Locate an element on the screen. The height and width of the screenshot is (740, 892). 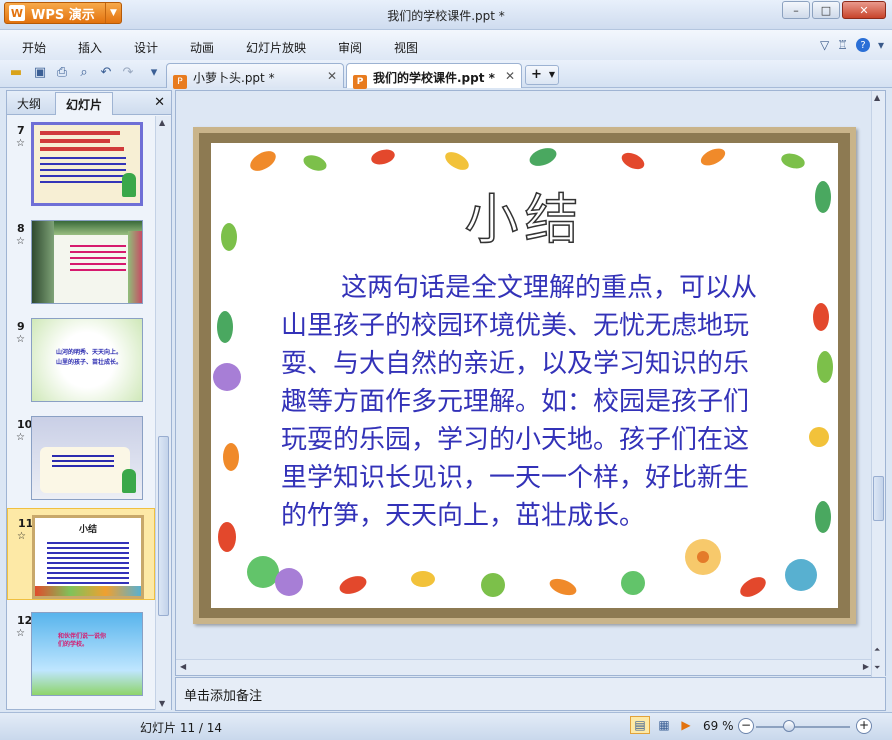
thumbnail-number: 9 is located at coordinates (21, 326).